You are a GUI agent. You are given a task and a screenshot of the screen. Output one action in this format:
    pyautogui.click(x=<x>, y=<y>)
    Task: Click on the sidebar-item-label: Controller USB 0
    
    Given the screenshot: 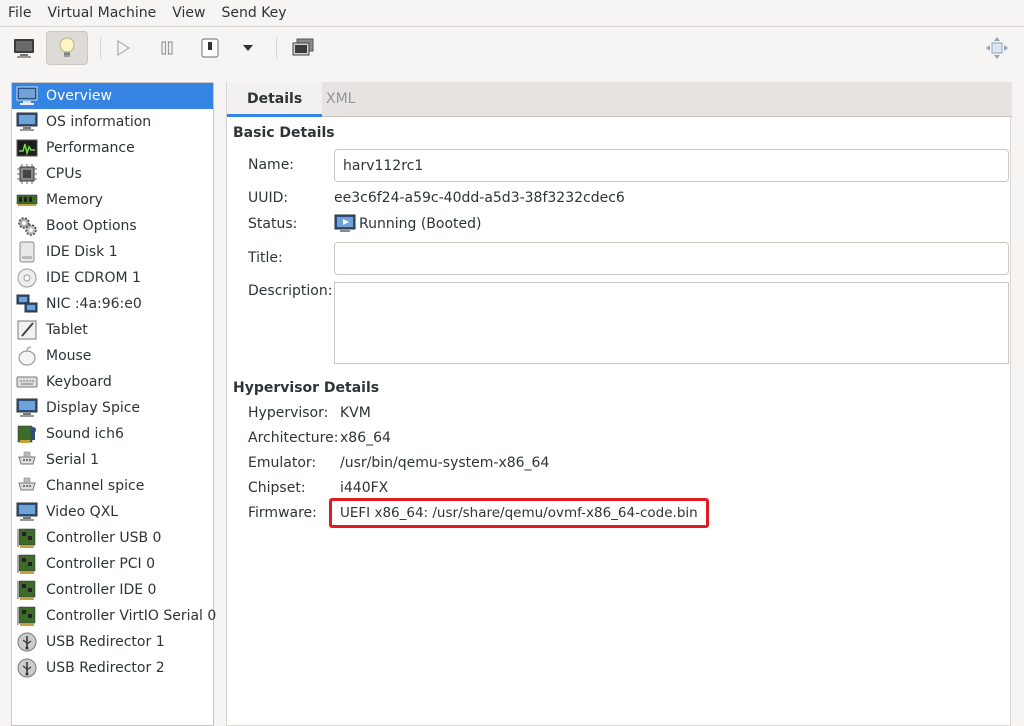 What is the action you would take?
    pyautogui.click(x=104, y=538)
    